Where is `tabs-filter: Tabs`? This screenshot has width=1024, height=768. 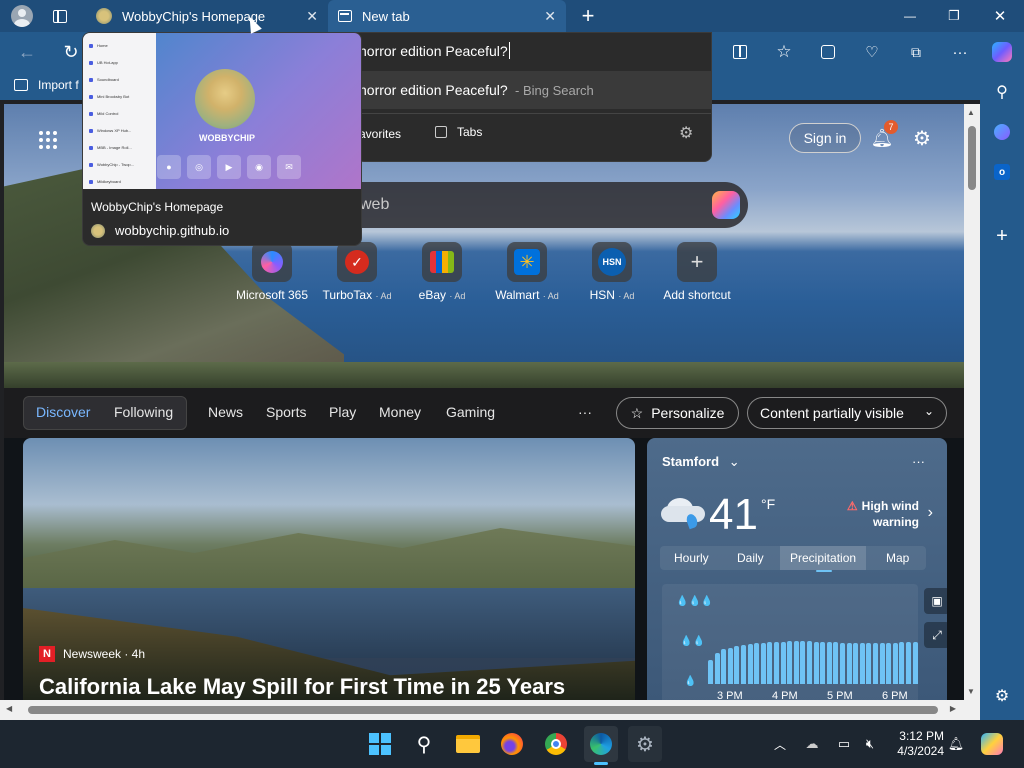
tabs-filter: Tabs is located at coordinates (458, 132).